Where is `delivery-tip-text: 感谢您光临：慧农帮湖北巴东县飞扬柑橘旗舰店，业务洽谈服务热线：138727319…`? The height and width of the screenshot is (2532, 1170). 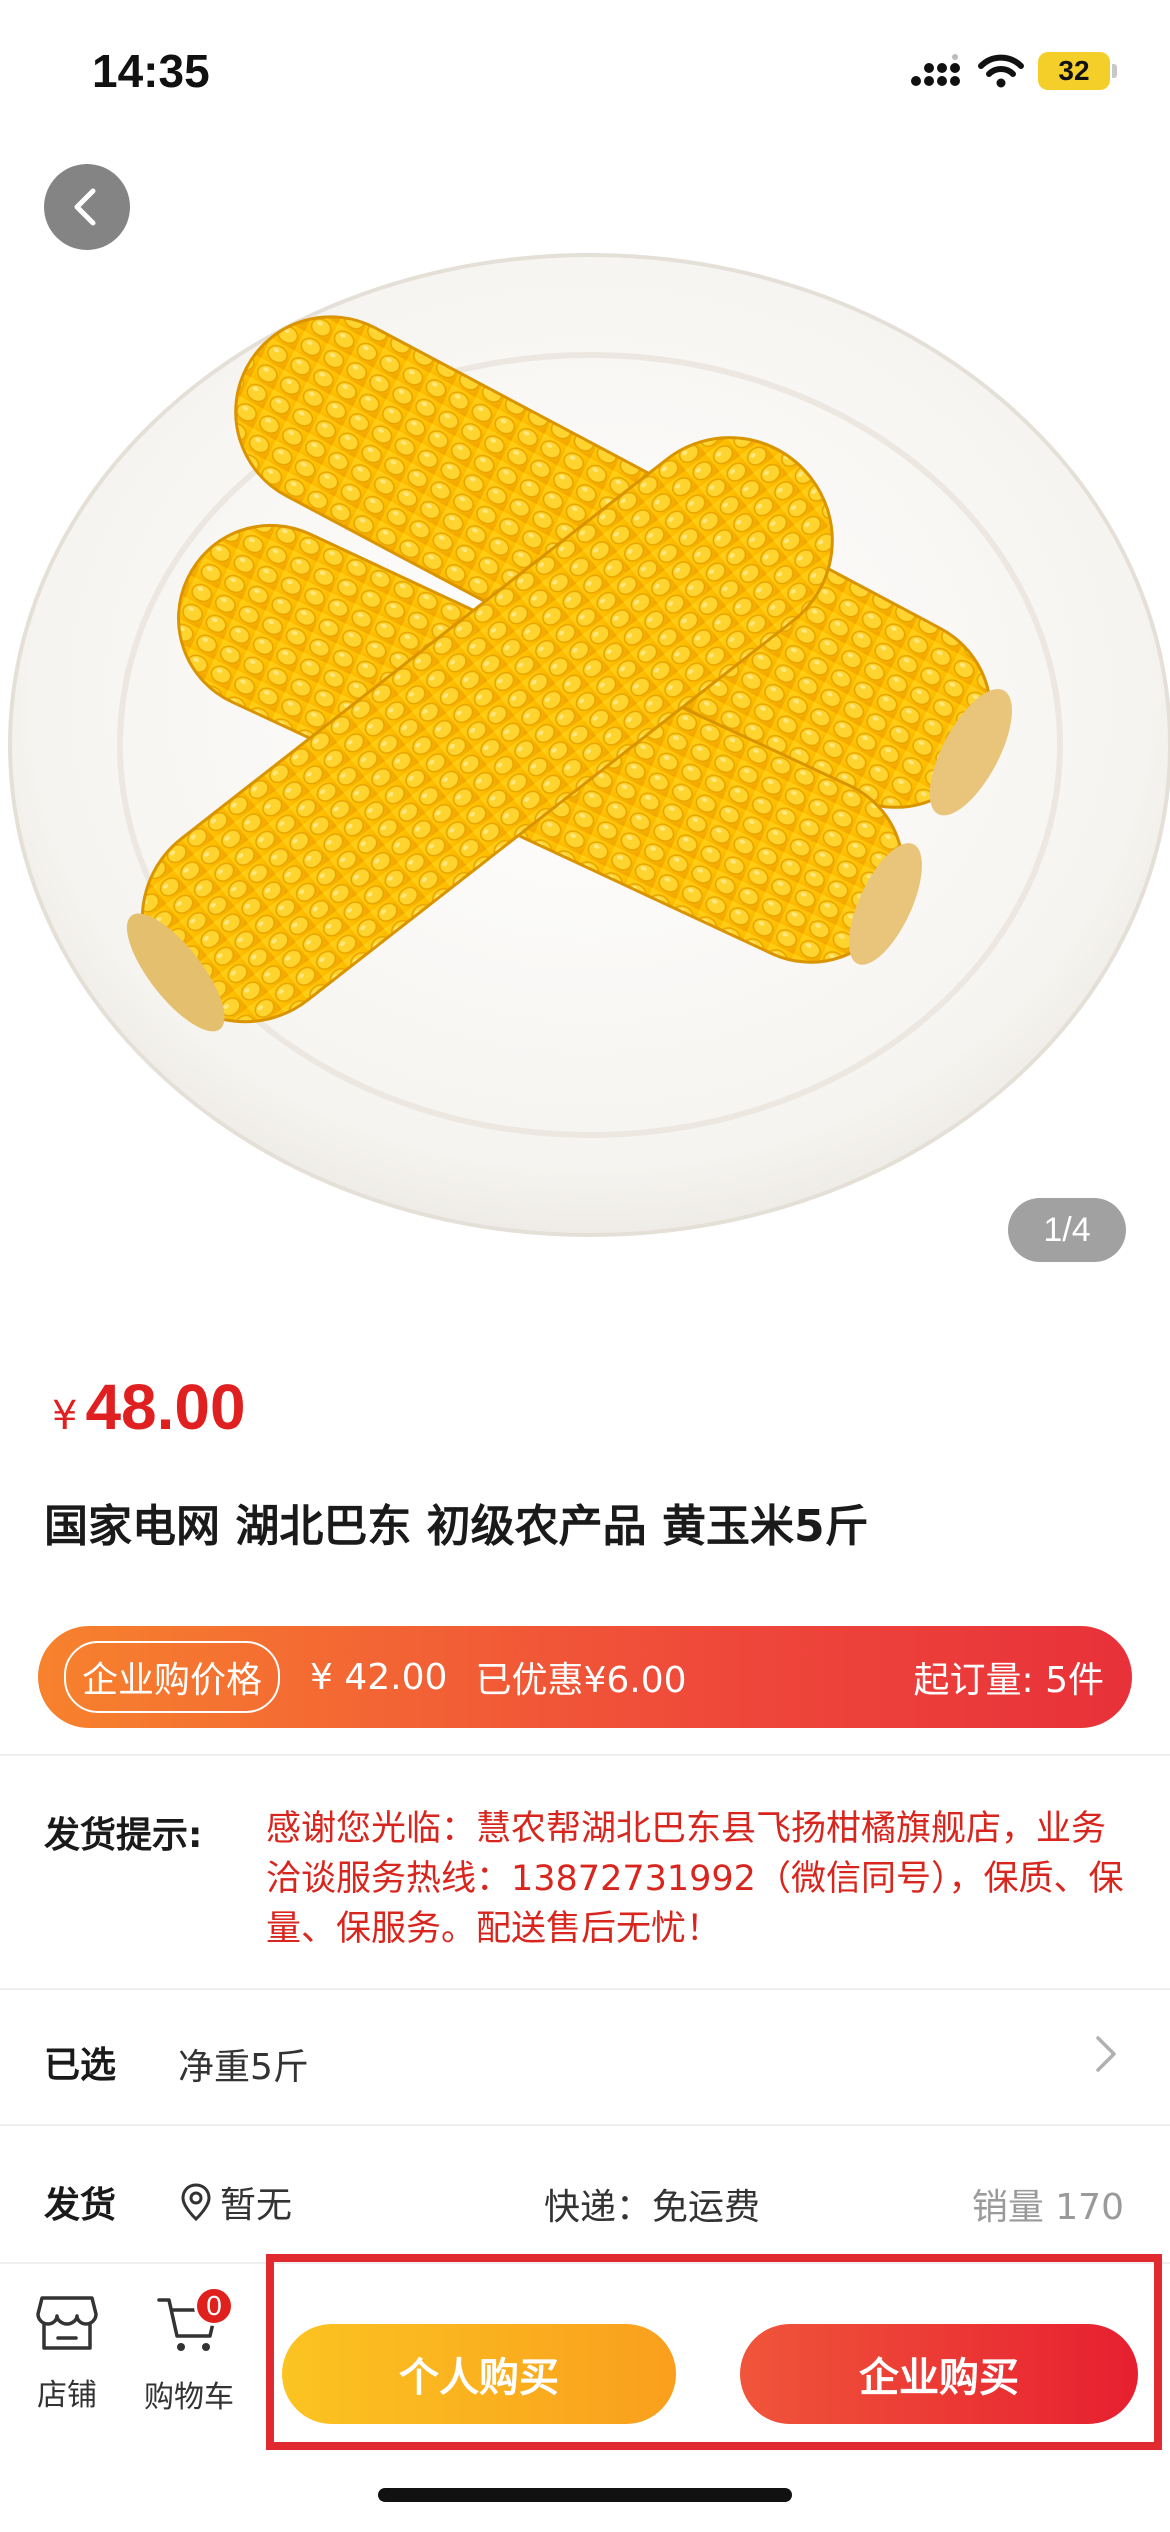 delivery-tip-text: 感谢您光临：慧农帮湖北巴东县飞扬柑橘旗舰店，业务洽谈服务热线：138727319… is located at coordinates (695, 1879).